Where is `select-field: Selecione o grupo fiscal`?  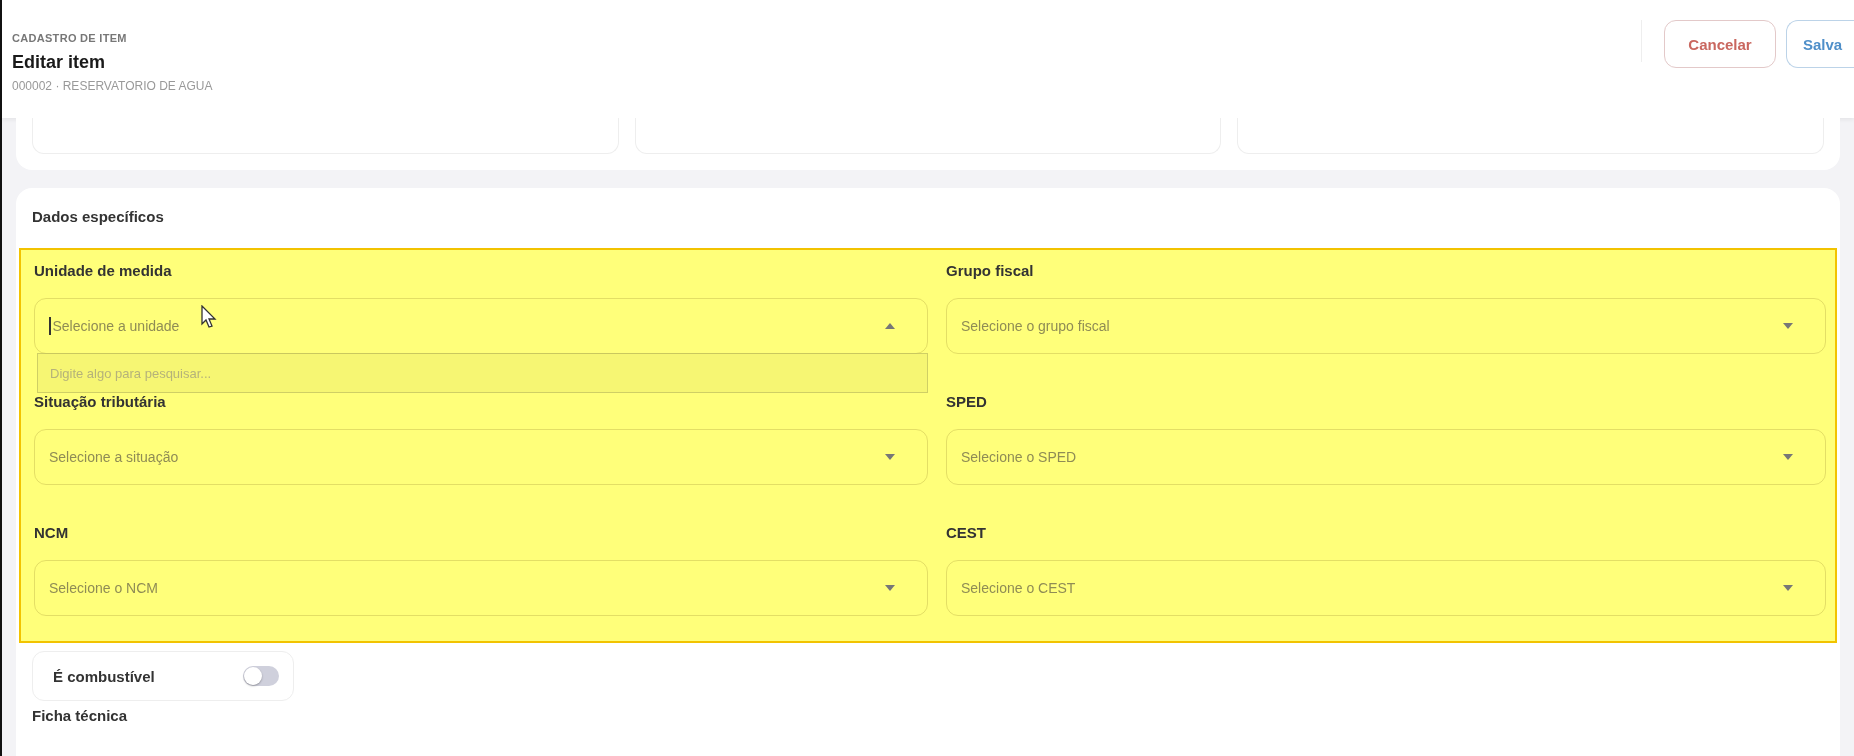 select-field: Selecione o grupo fiscal is located at coordinates (1386, 326).